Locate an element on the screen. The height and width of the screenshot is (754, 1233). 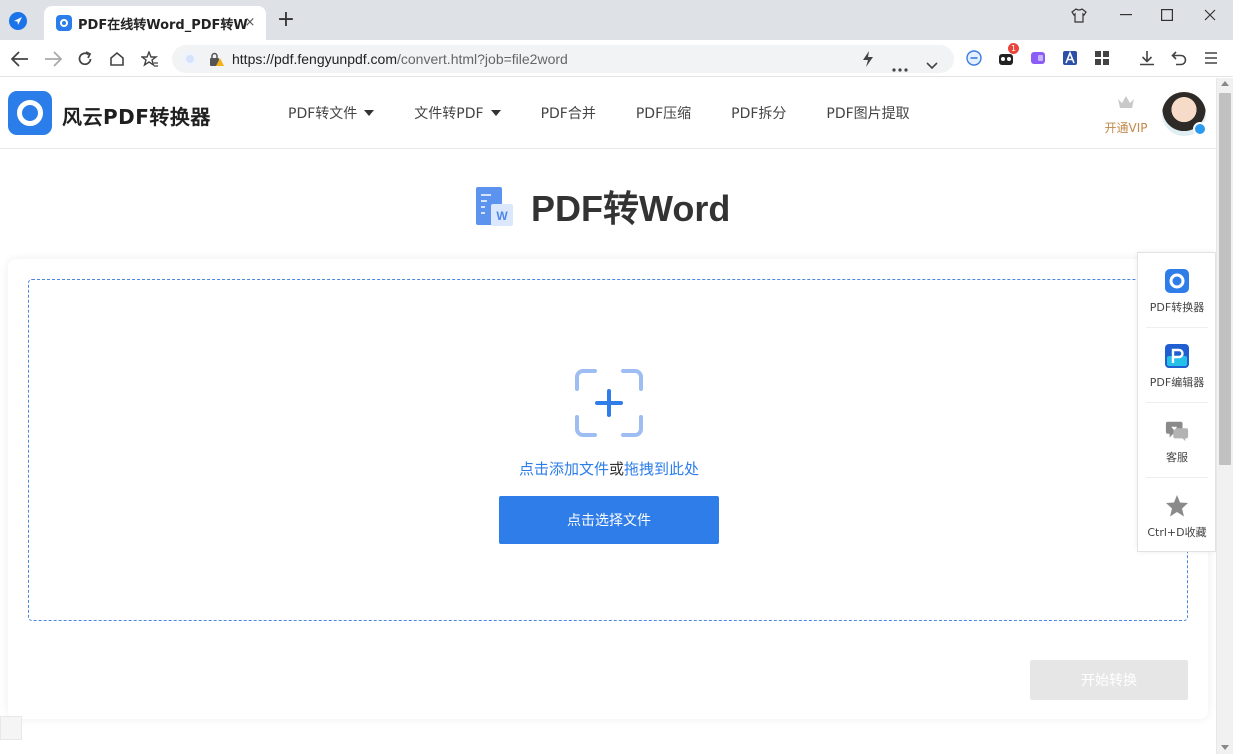
purple-extension-icon is located at coordinates (1038, 58).